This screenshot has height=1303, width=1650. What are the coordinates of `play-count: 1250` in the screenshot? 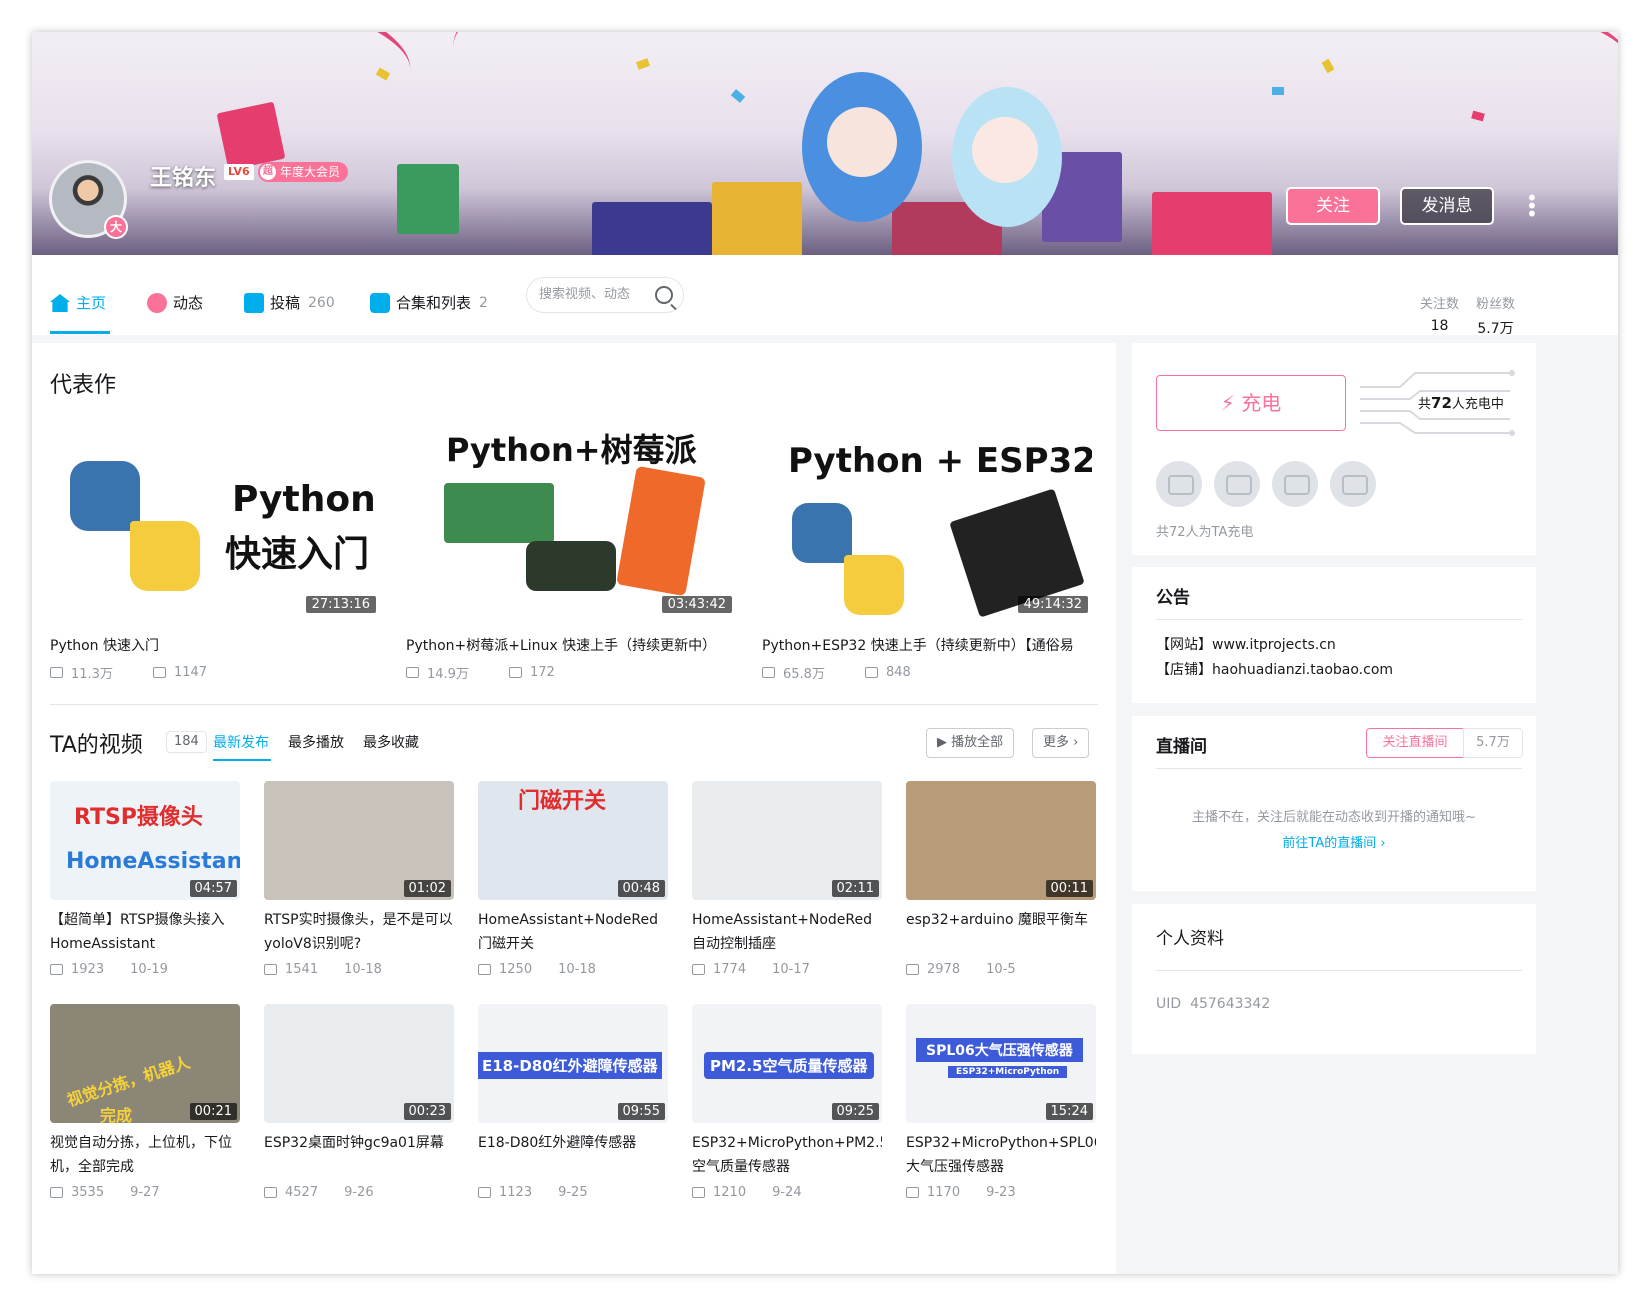 It's located at (505, 969).